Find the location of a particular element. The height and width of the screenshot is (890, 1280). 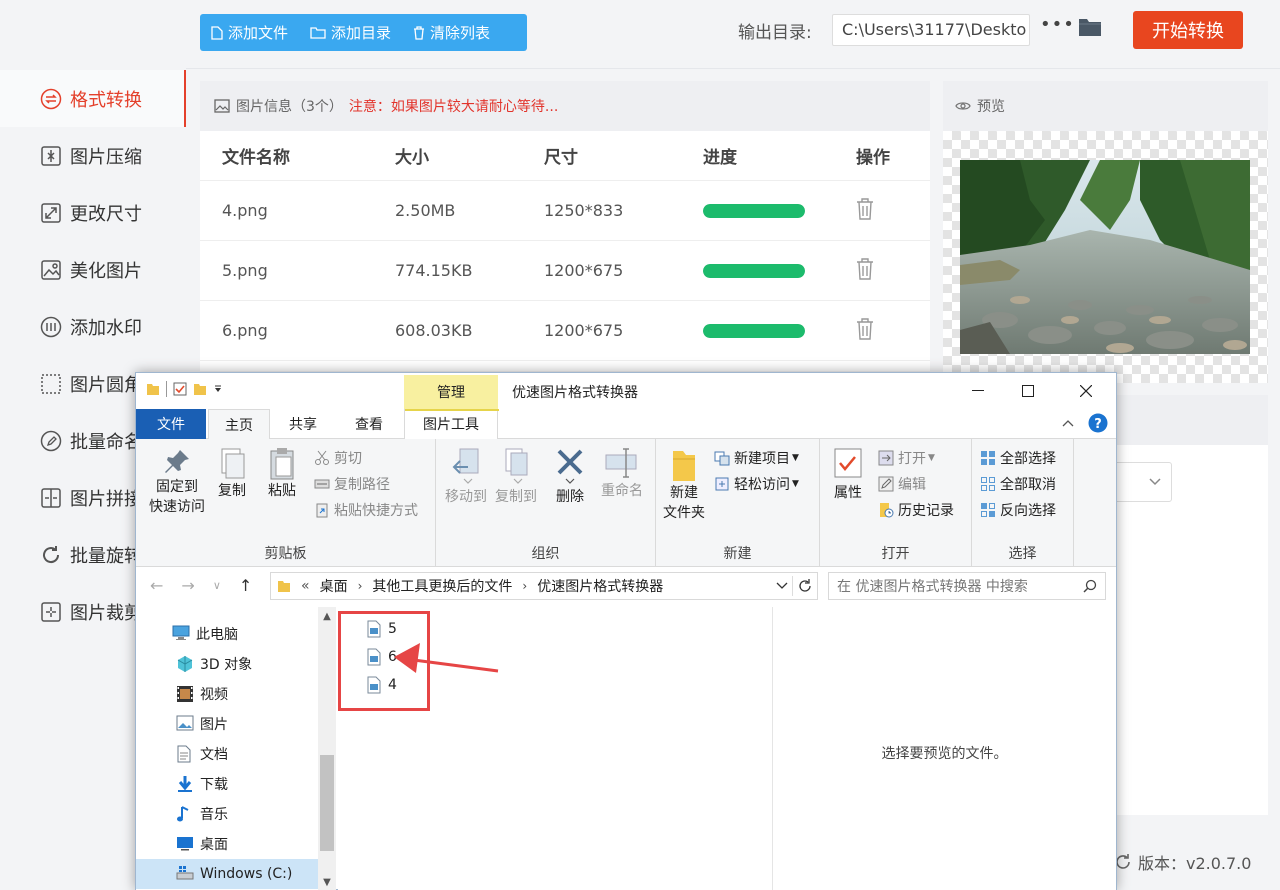

nav-item-video: 视频 is located at coordinates (227, 694).